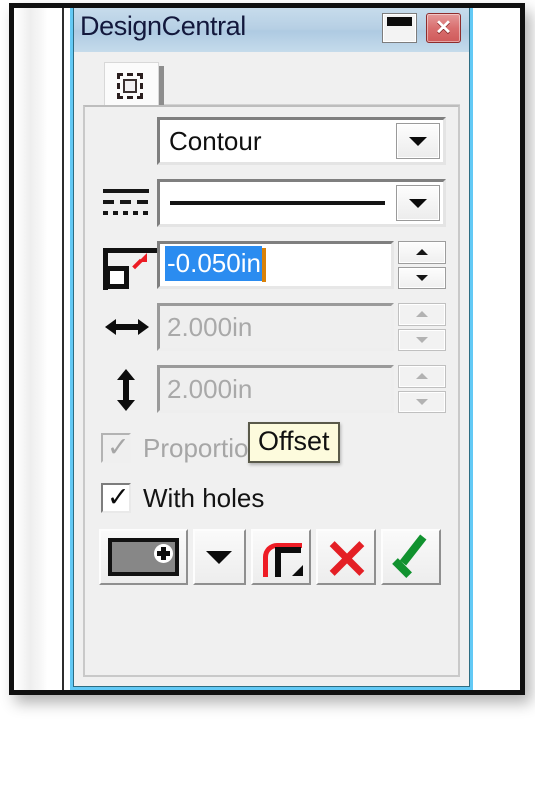 The height and width of the screenshot is (785, 535). I want to click on proportional-checkbox: ✓, so click(116, 447).